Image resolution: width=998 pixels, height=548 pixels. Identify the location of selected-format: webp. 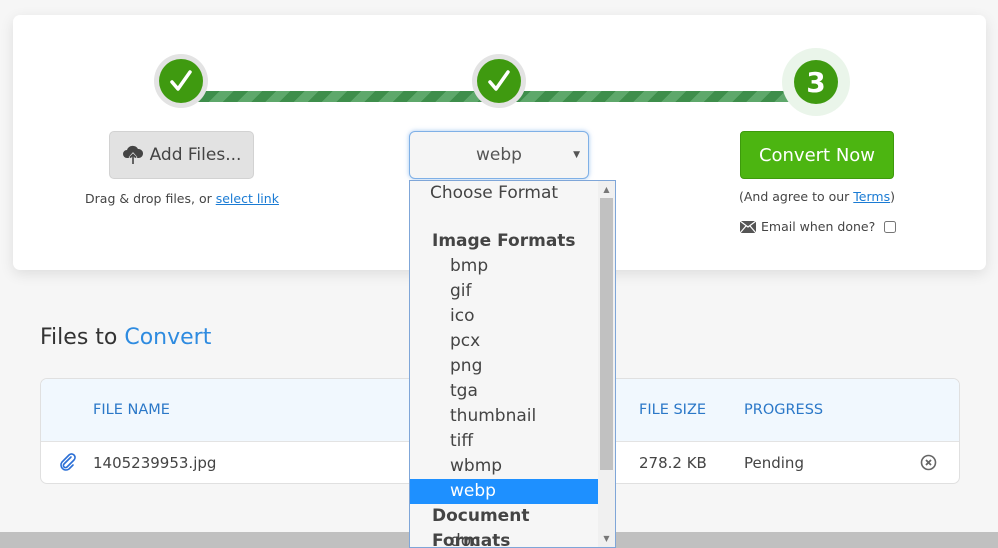
(499, 155).